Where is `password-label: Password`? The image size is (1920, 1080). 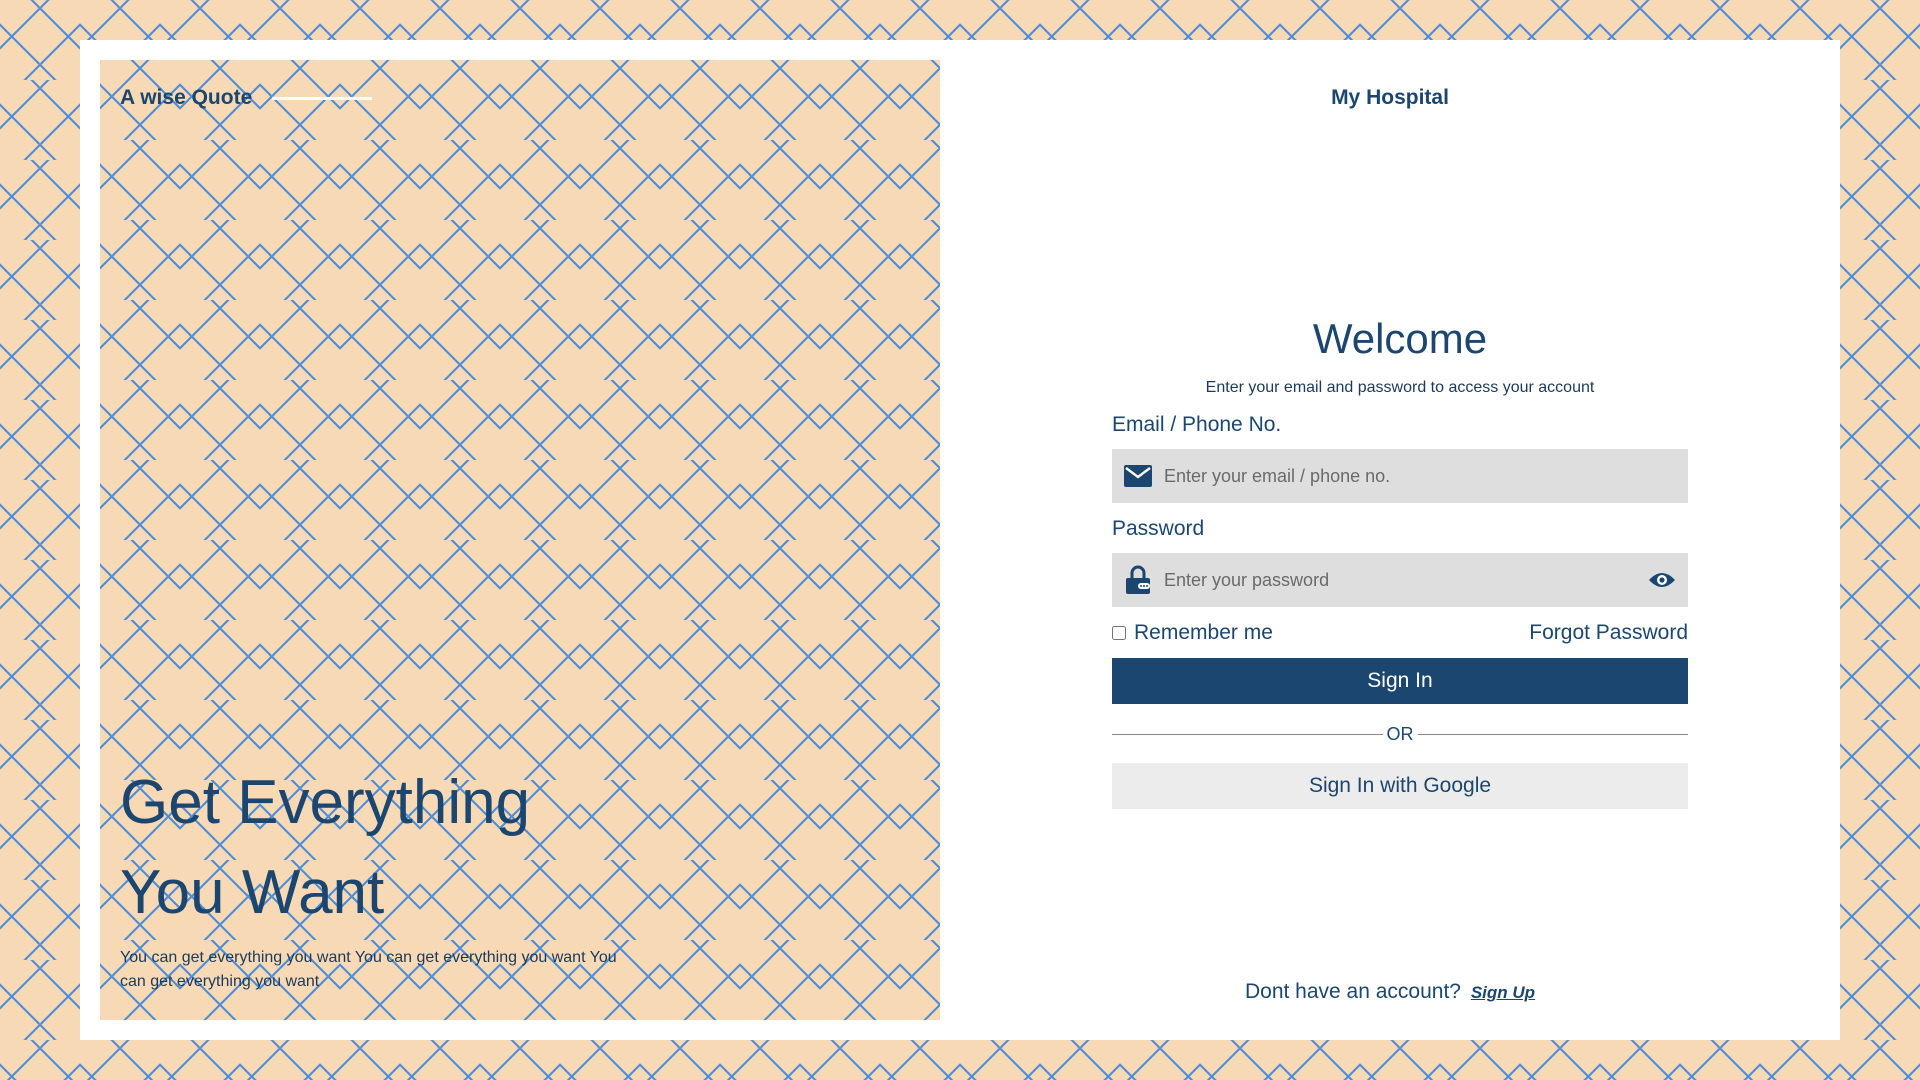 password-label: Password is located at coordinates (1158, 528).